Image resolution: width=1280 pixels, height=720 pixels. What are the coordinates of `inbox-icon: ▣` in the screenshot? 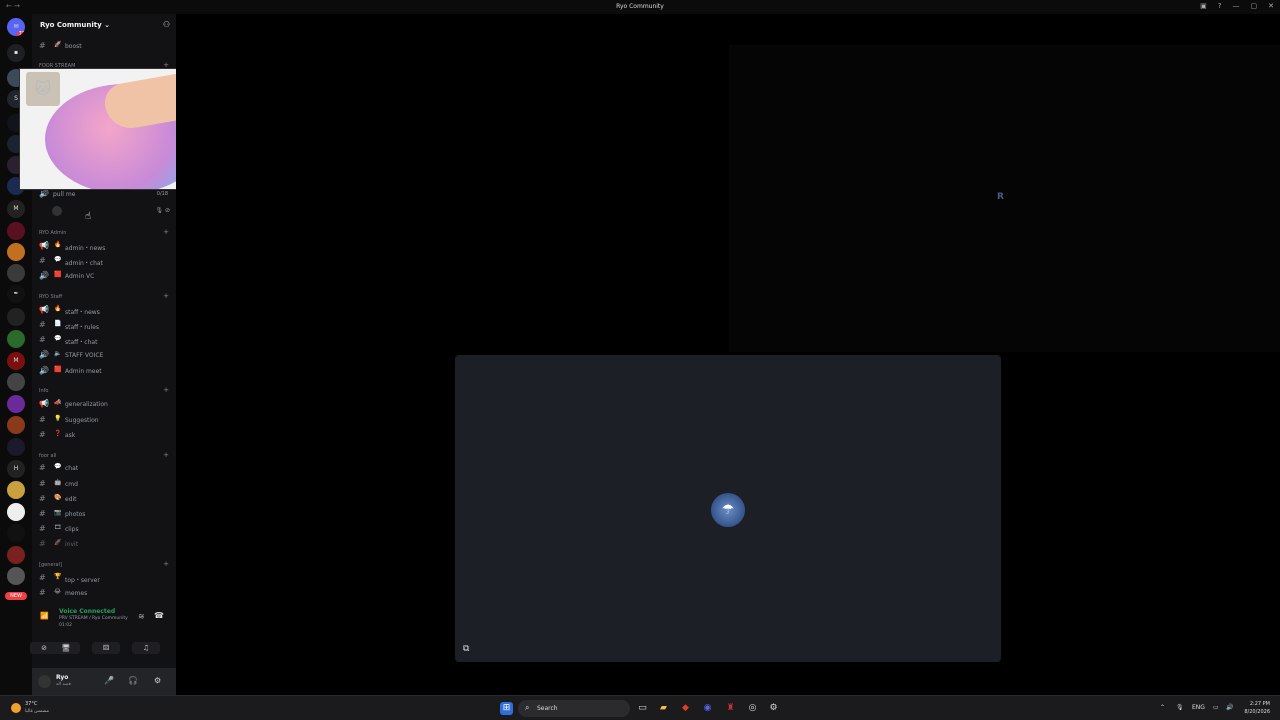 It's located at (1203, 6).